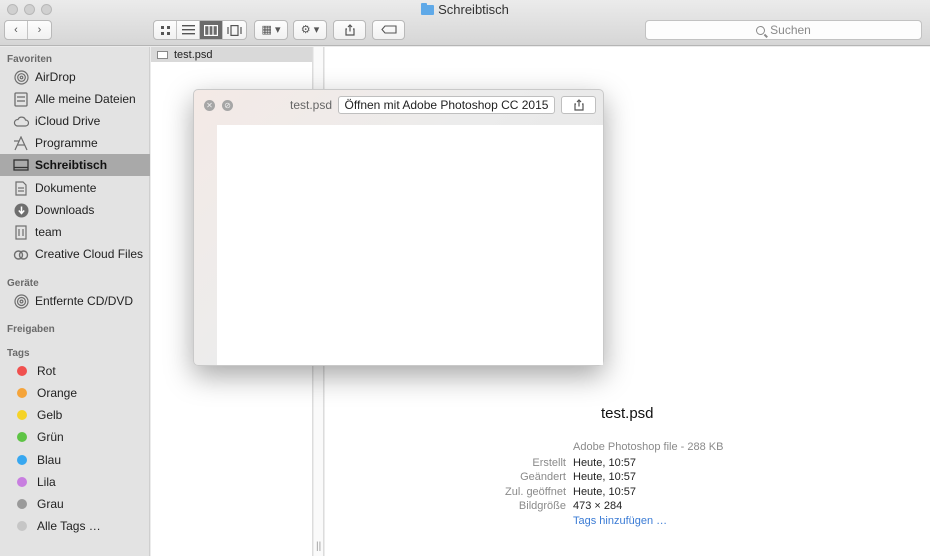 The width and height of the screenshot is (930, 556). I want to click on cover-flow-view-button, so click(234, 30).